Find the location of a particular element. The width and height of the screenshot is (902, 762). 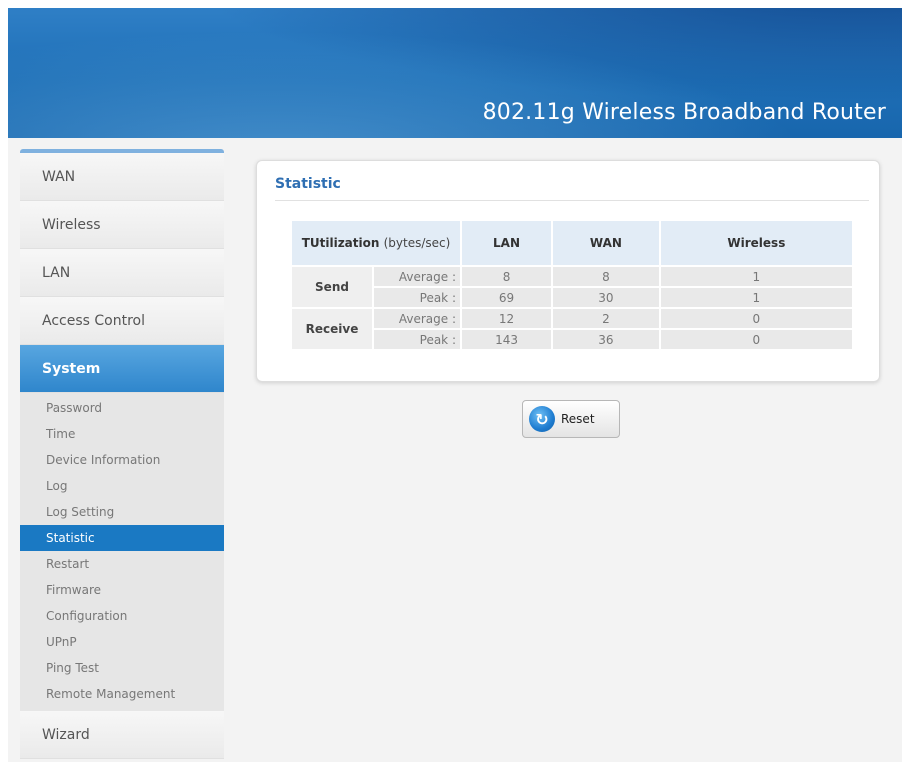

submenu-item-upnp: UPnP is located at coordinates (122, 642).